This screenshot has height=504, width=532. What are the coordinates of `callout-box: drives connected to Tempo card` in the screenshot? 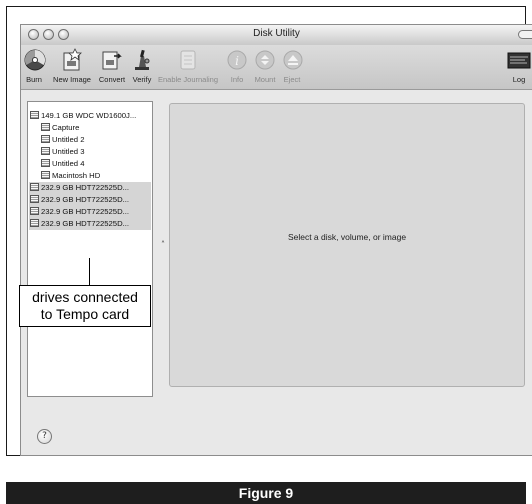 It's located at (85, 306).